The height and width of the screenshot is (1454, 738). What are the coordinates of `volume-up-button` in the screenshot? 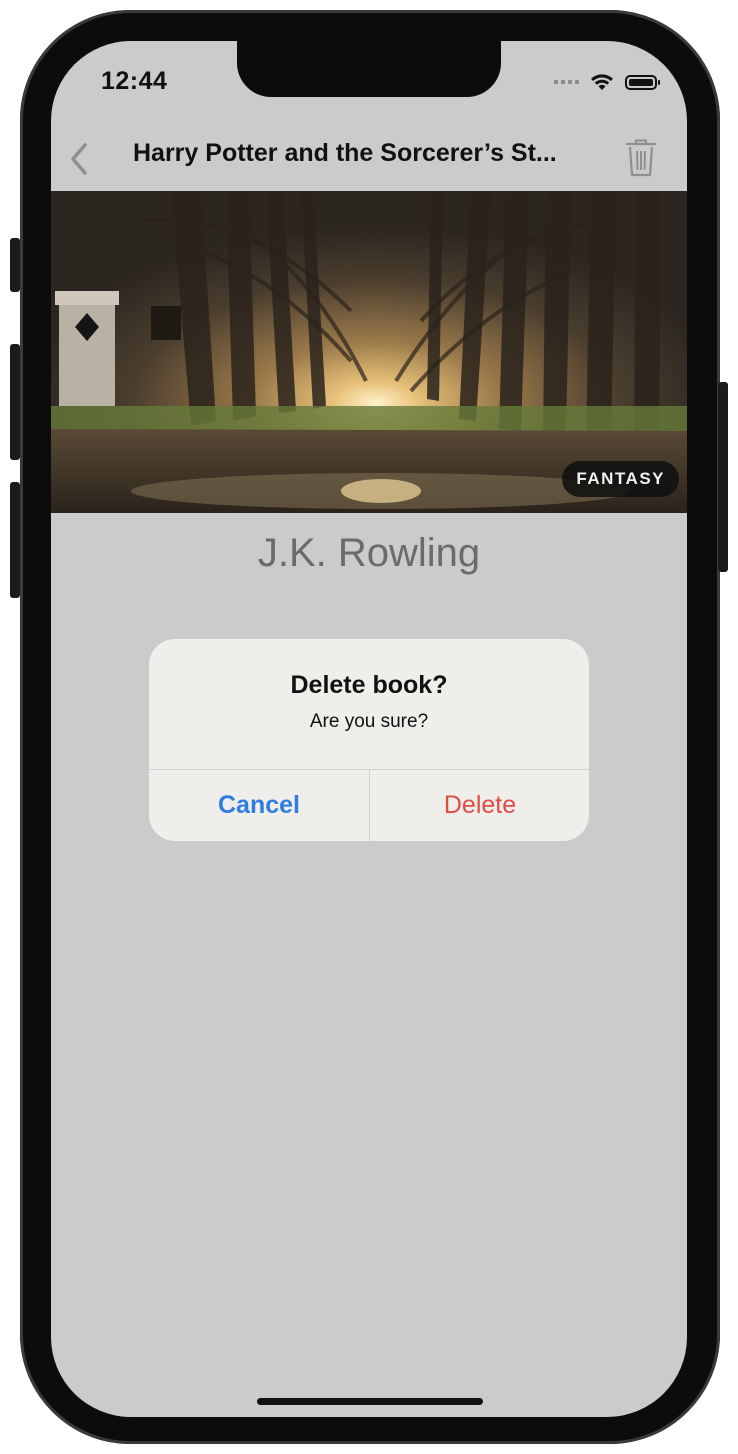 It's located at (15, 402).